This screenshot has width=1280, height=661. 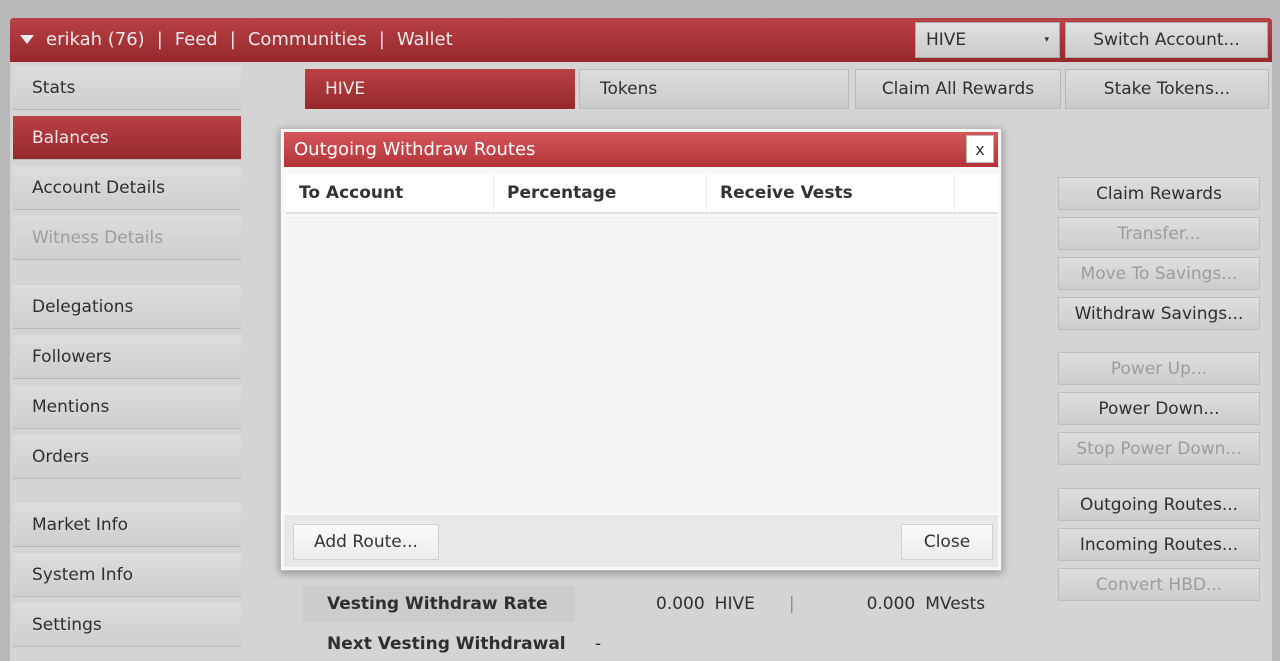 I want to click on dialog-title-bar: Outgoing Withdraw Routes x, so click(x=641, y=149).